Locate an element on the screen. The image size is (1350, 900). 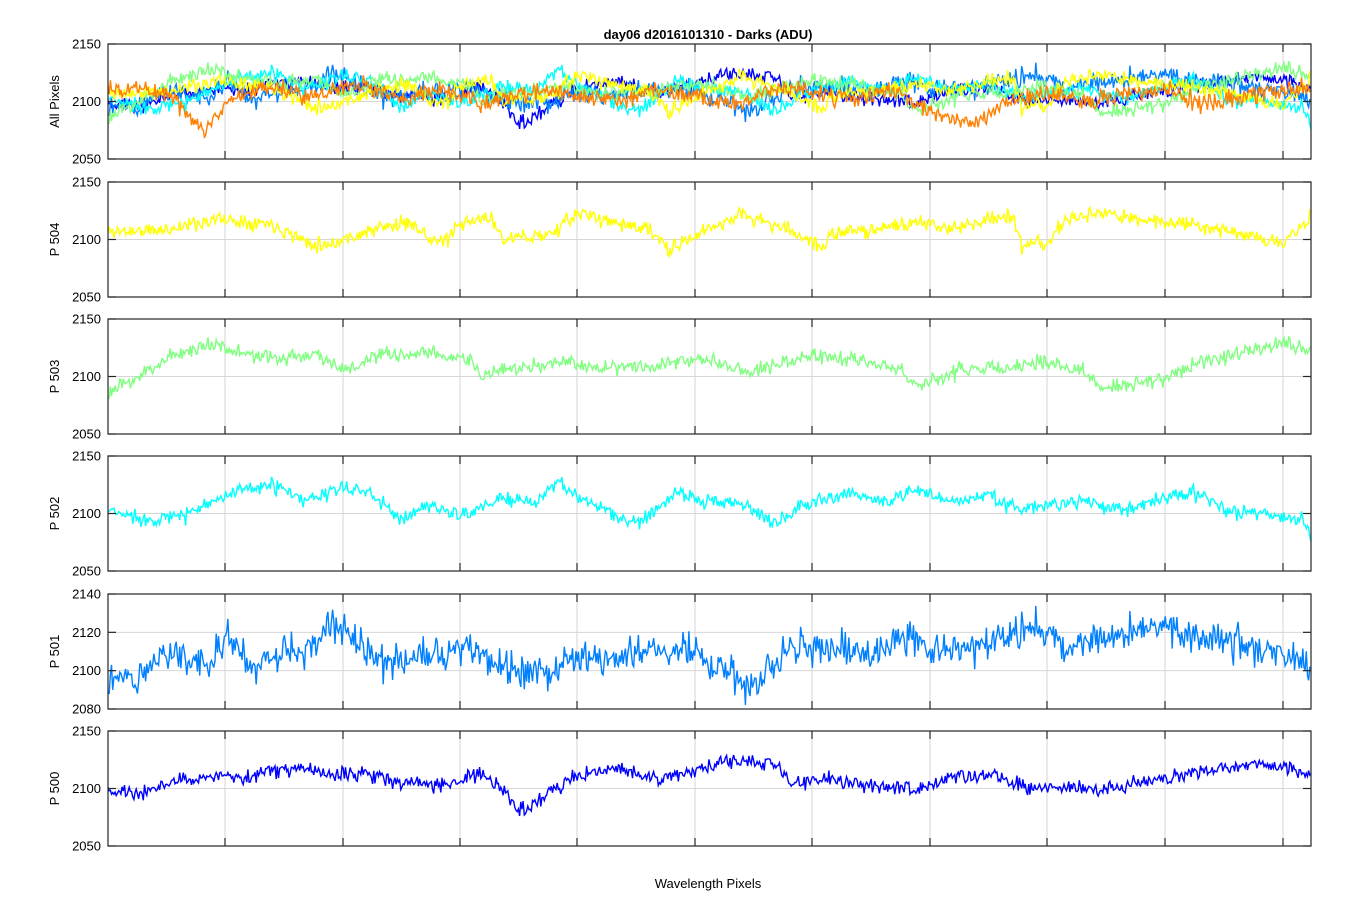
panel-6: 2150 2100 2050 P 500 is located at coordinates (679, 789).